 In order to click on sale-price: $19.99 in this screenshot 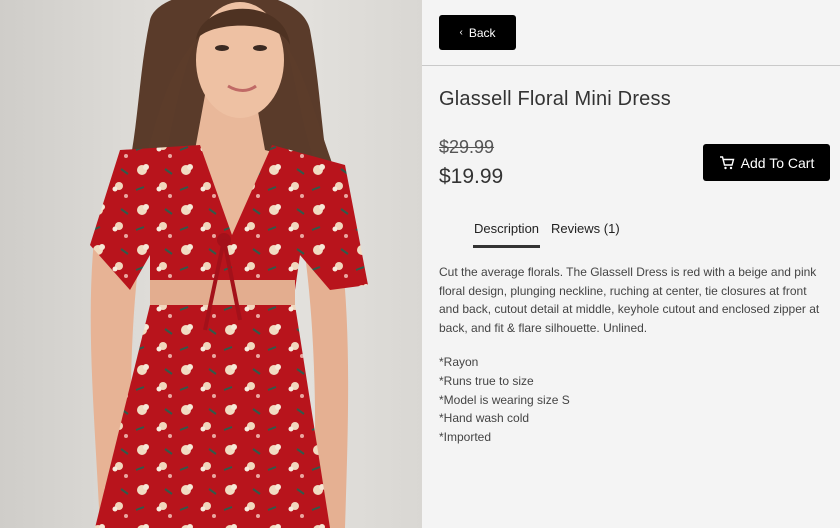, I will do `click(471, 176)`.